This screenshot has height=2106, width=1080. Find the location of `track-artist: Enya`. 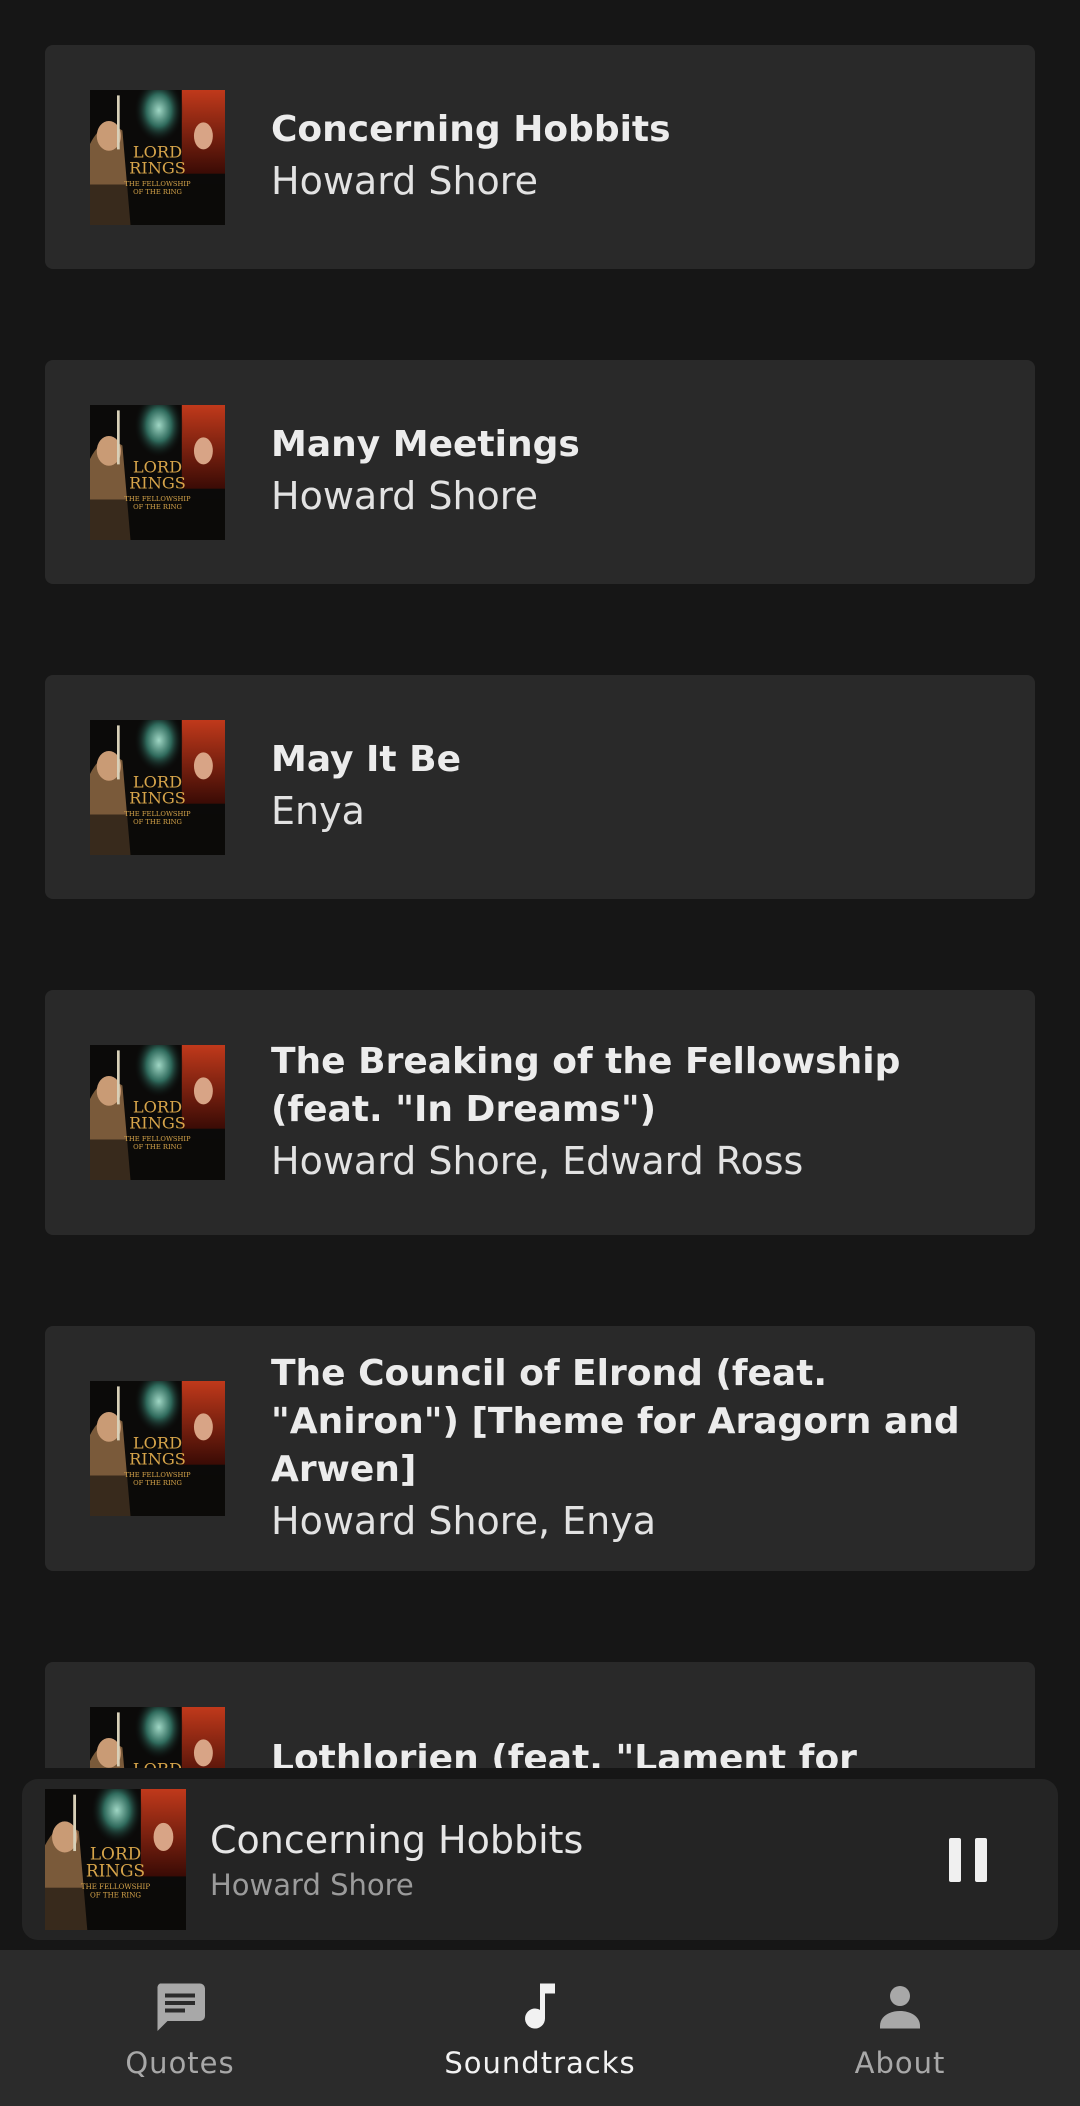

track-artist: Enya is located at coordinates (318, 811).